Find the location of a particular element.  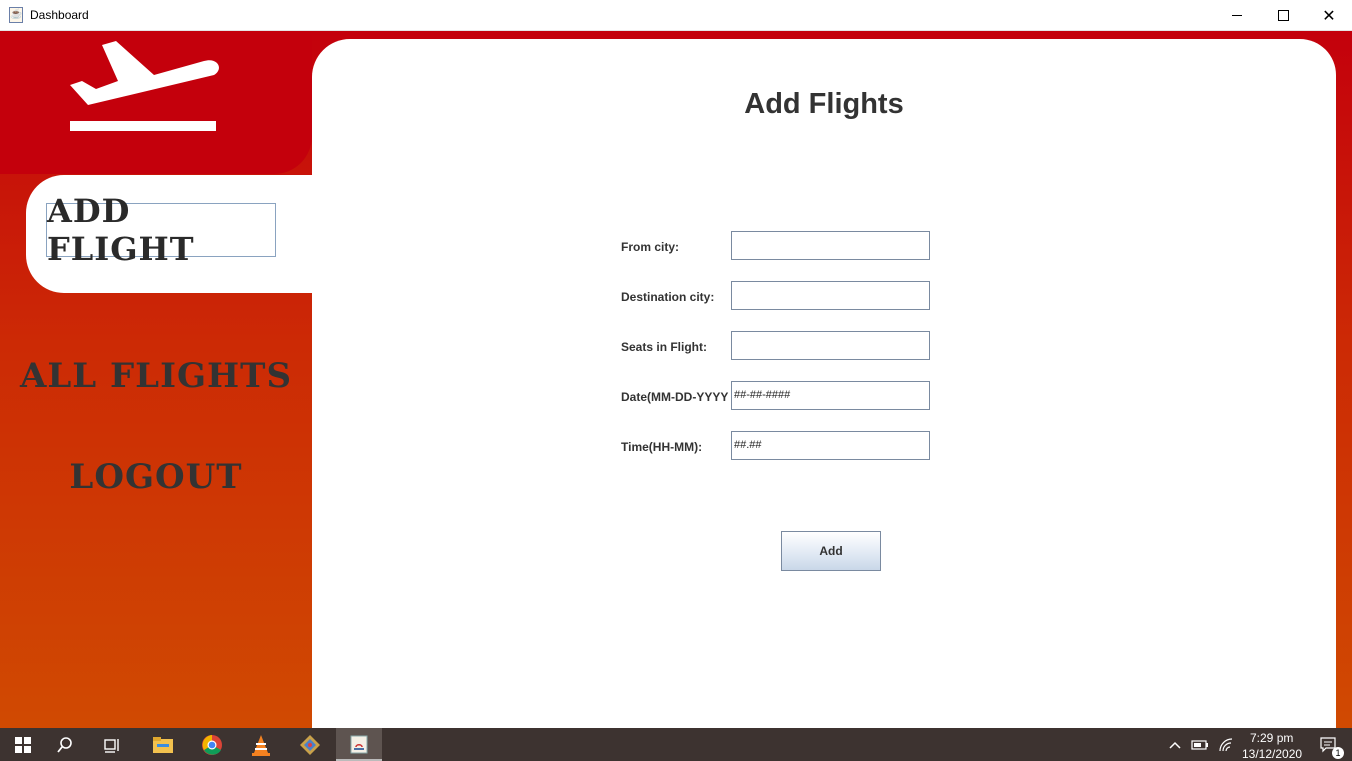

close-button: ✕ is located at coordinates (1329, 15).